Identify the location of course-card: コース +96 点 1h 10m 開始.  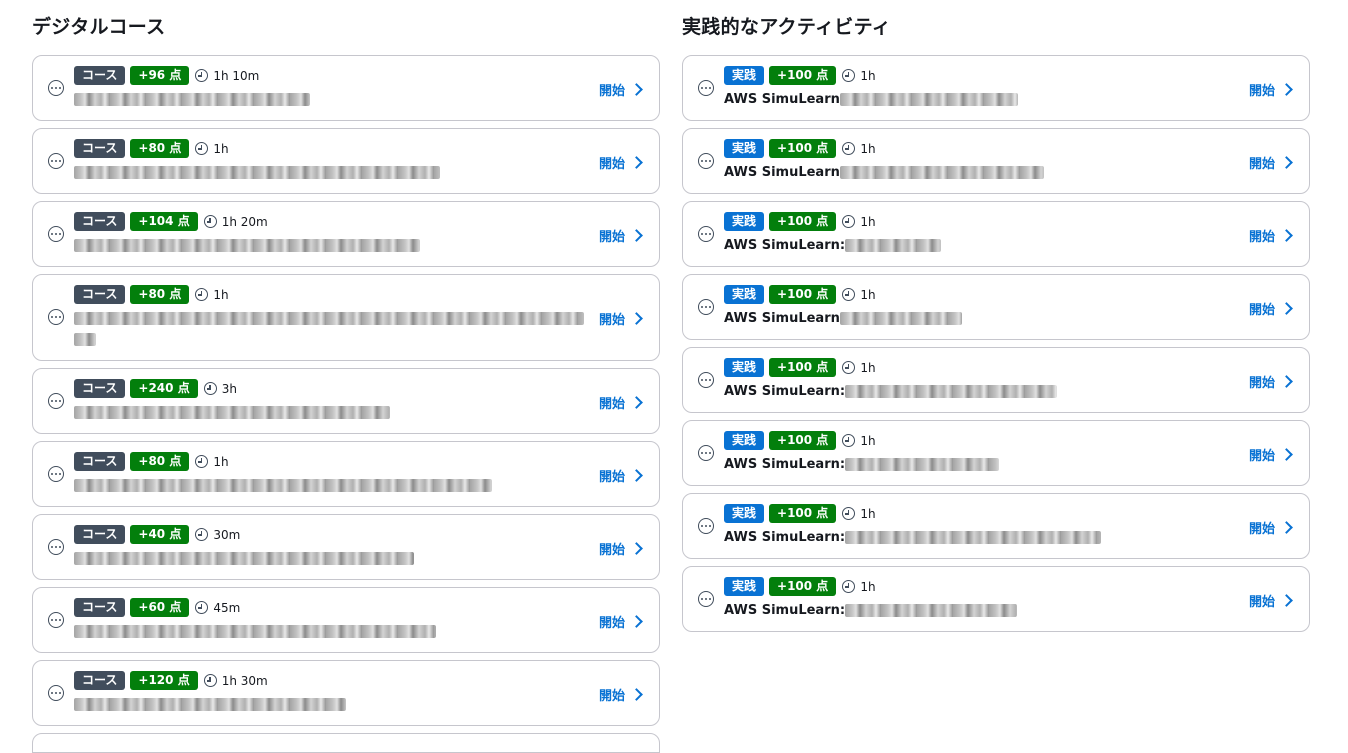
(346, 88).